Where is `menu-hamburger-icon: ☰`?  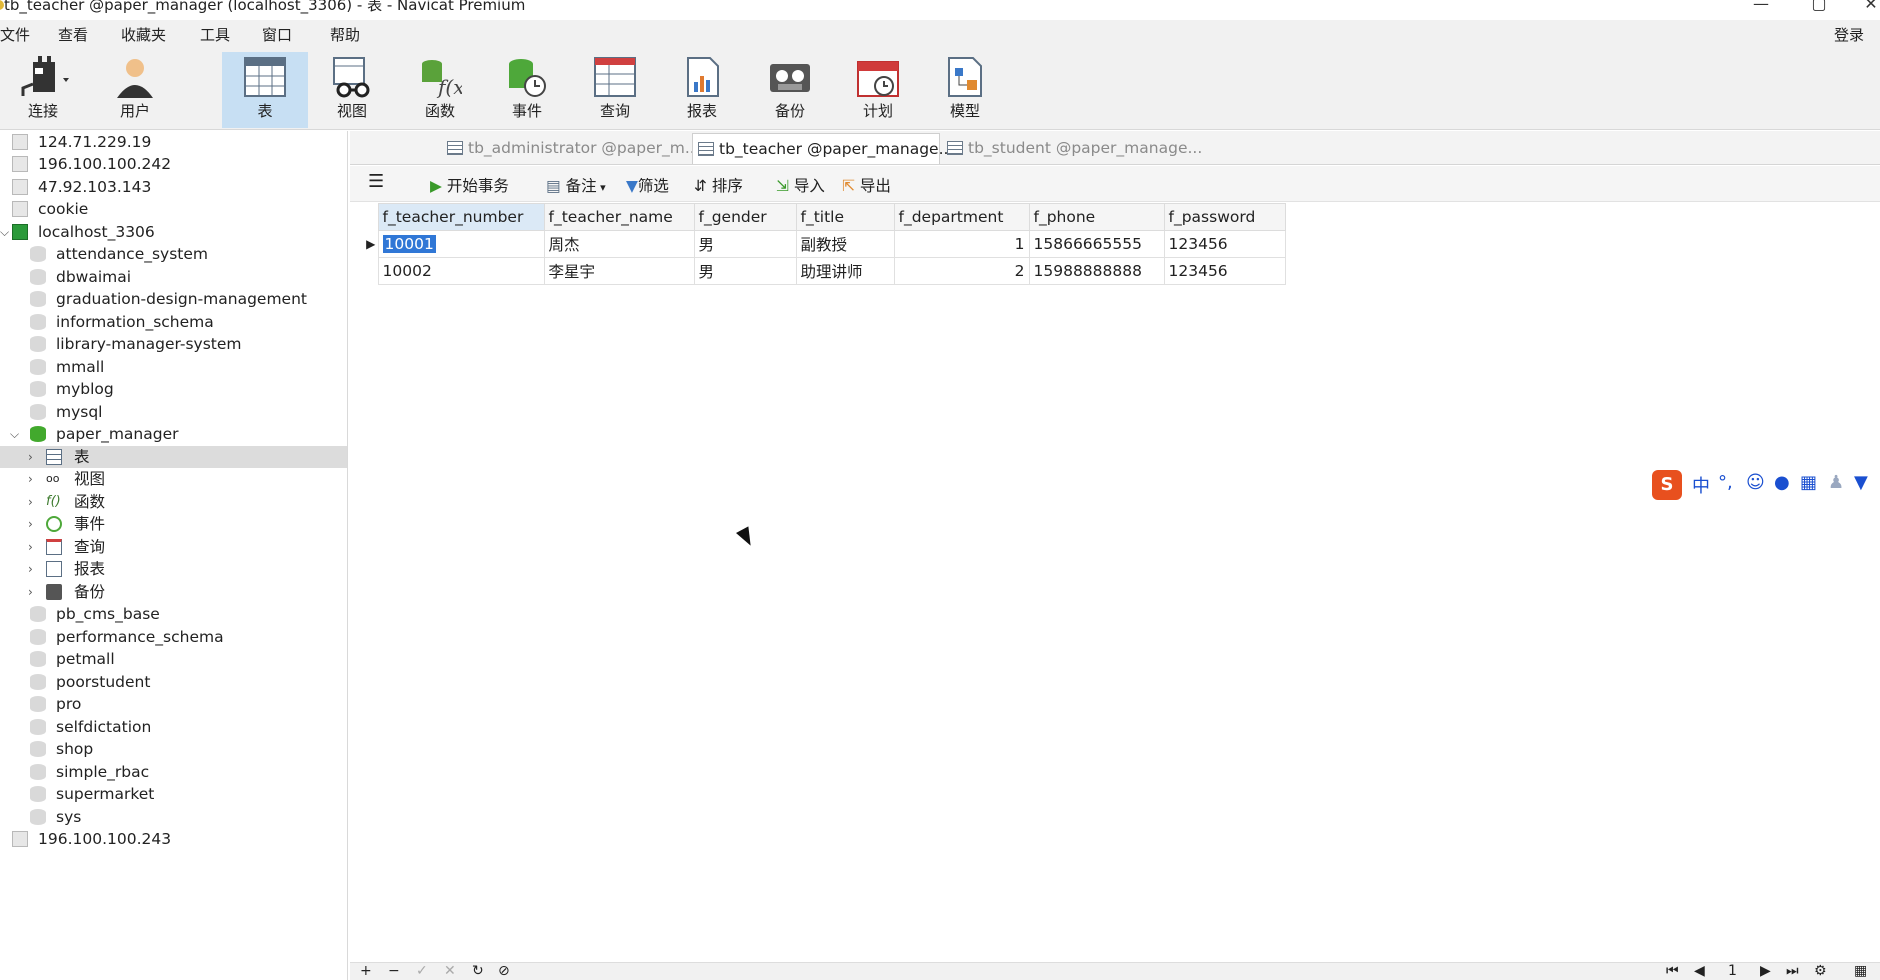 menu-hamburger-icon: ☰ is located at coordinates (376, 181).